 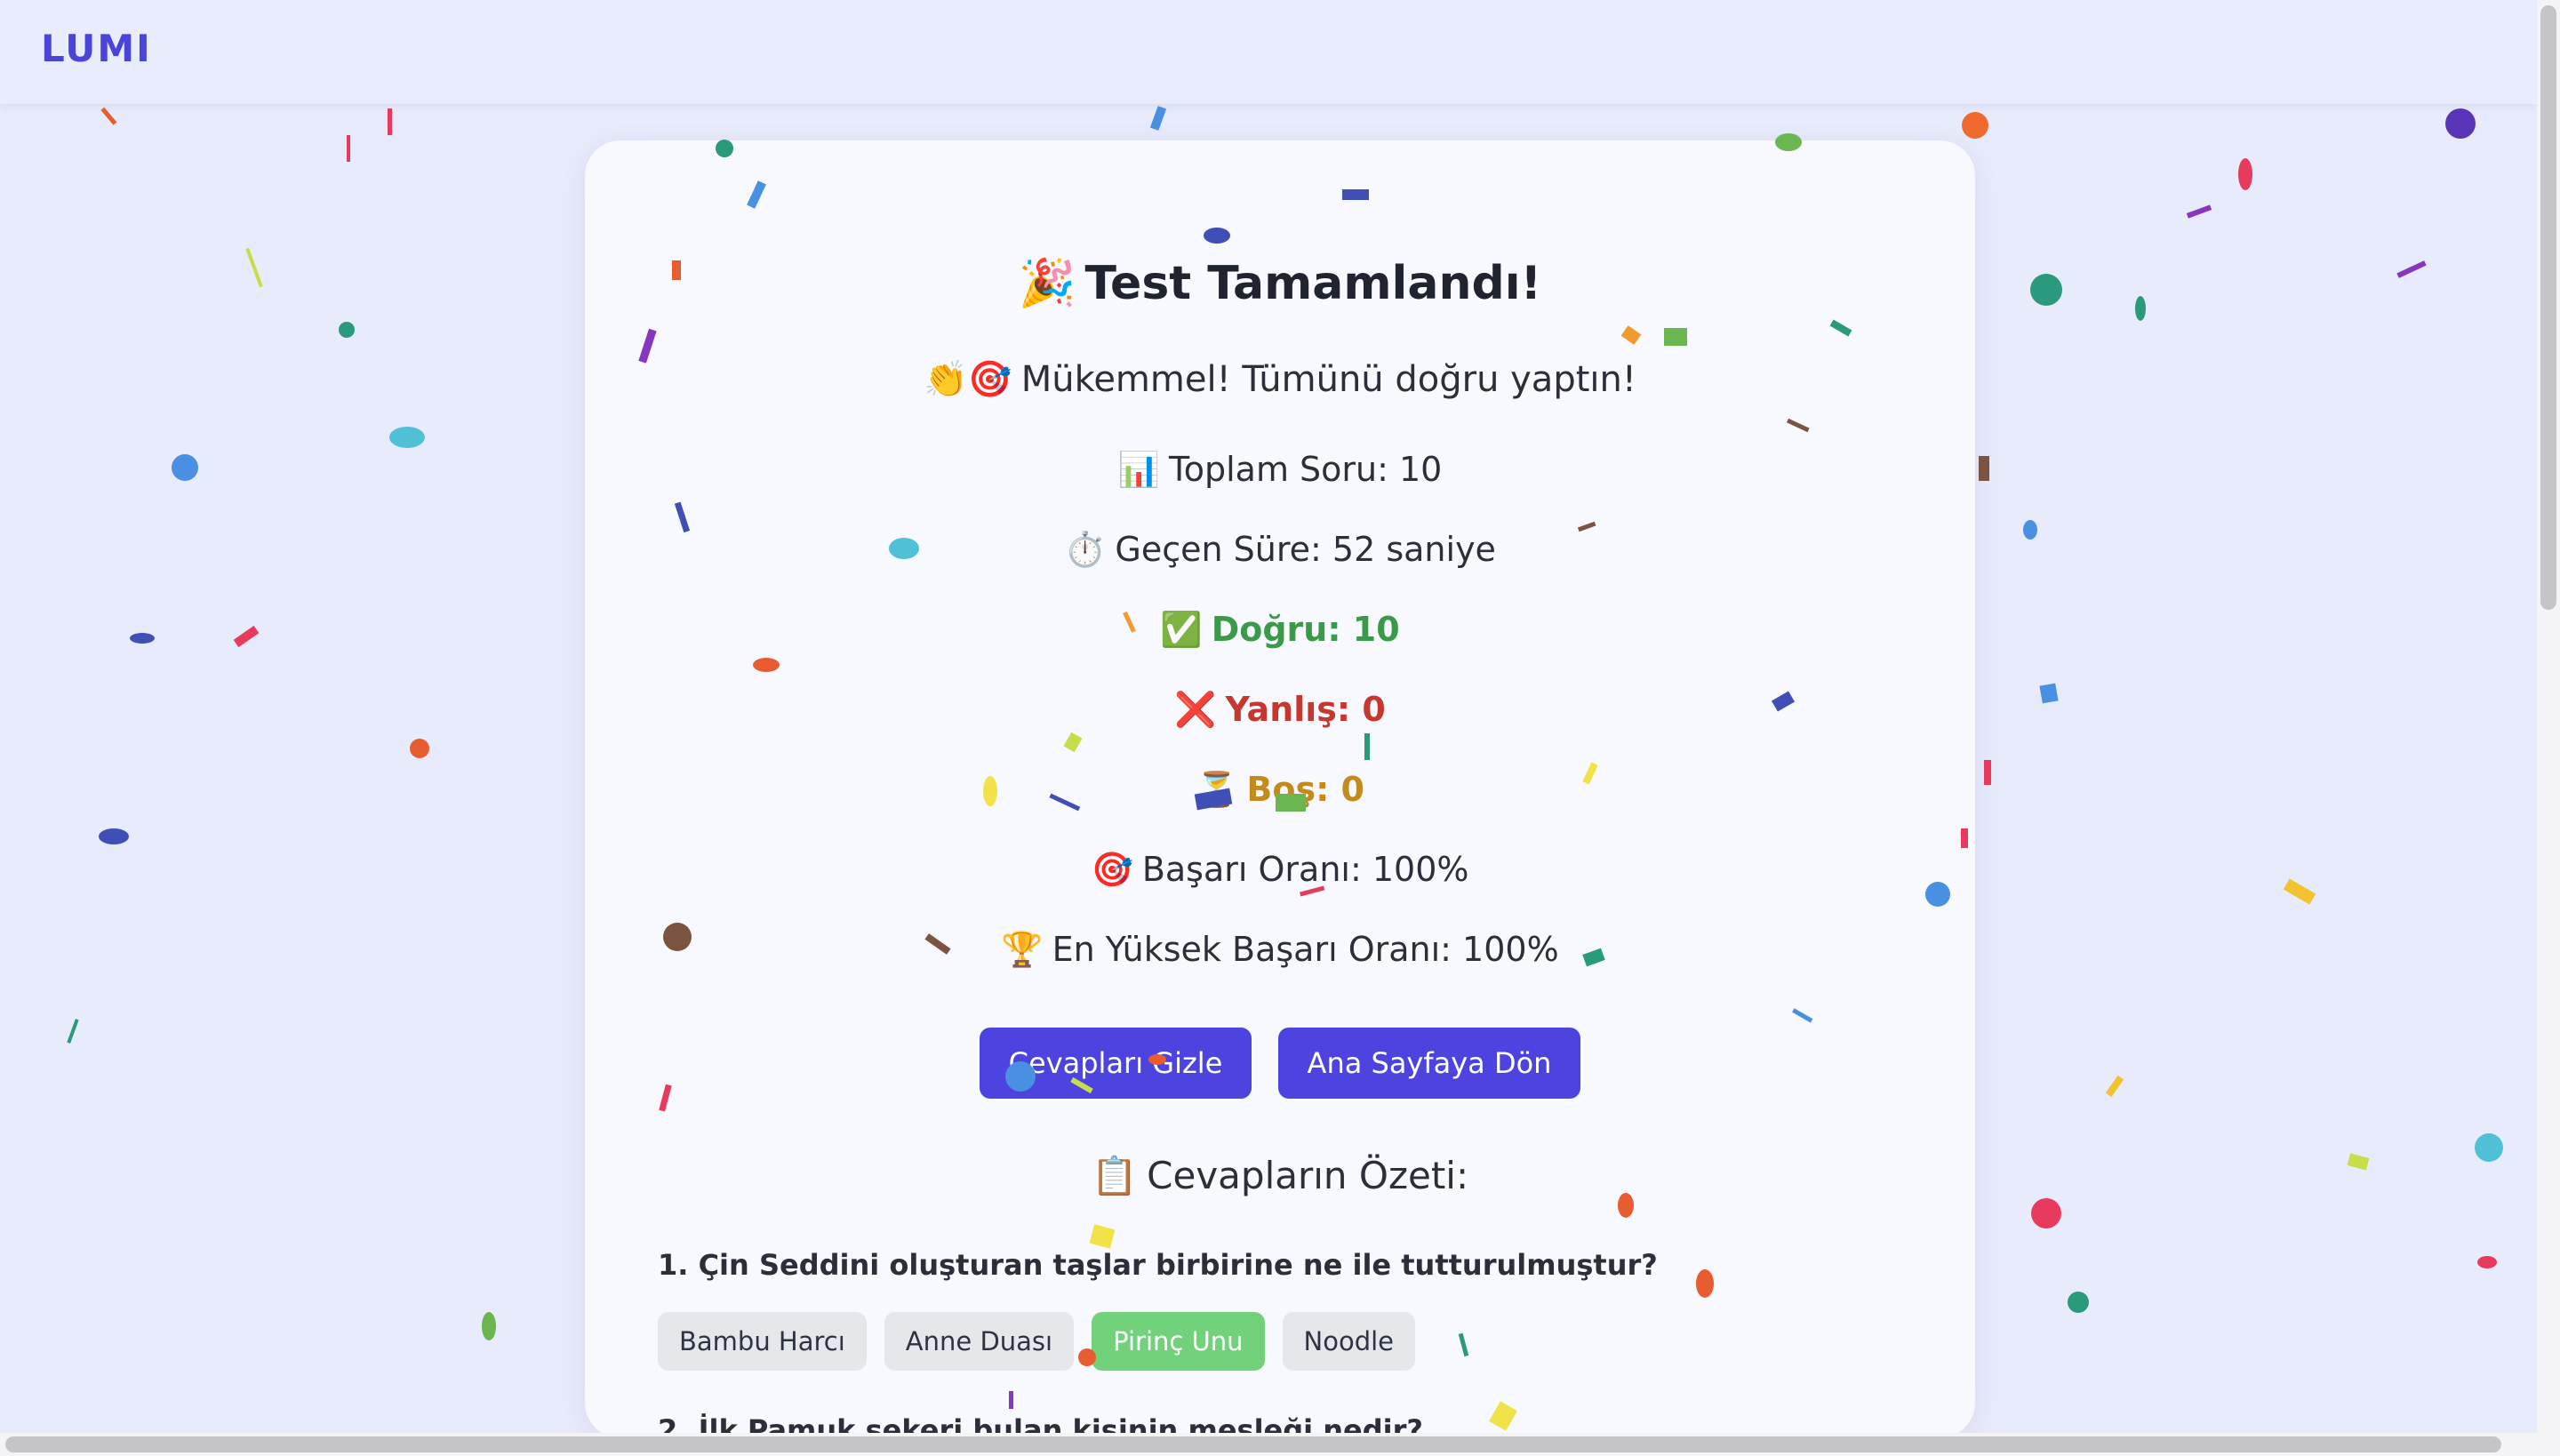 I want to click on cross-mark-icon: ❌, so click(x=1195, y=709).